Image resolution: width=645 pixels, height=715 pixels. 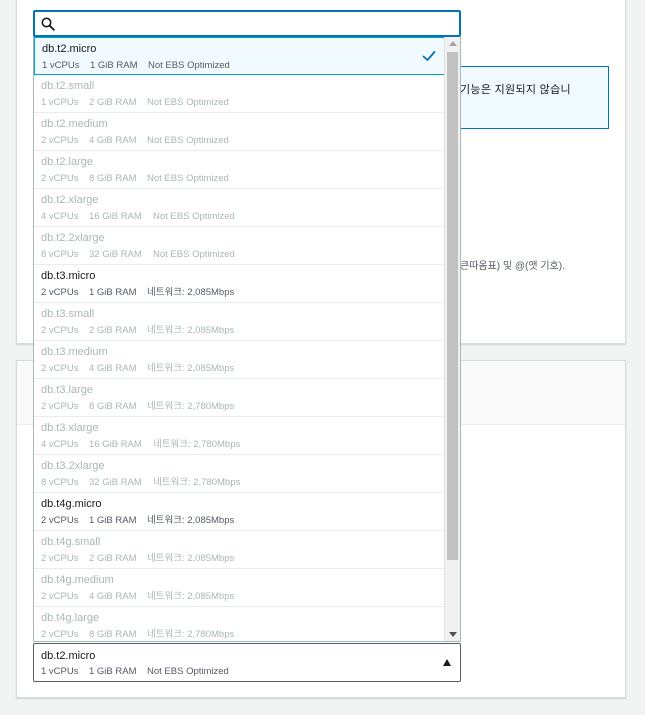 I want to click on scroll-down-arrow-icon, so click(x=453, y=634).